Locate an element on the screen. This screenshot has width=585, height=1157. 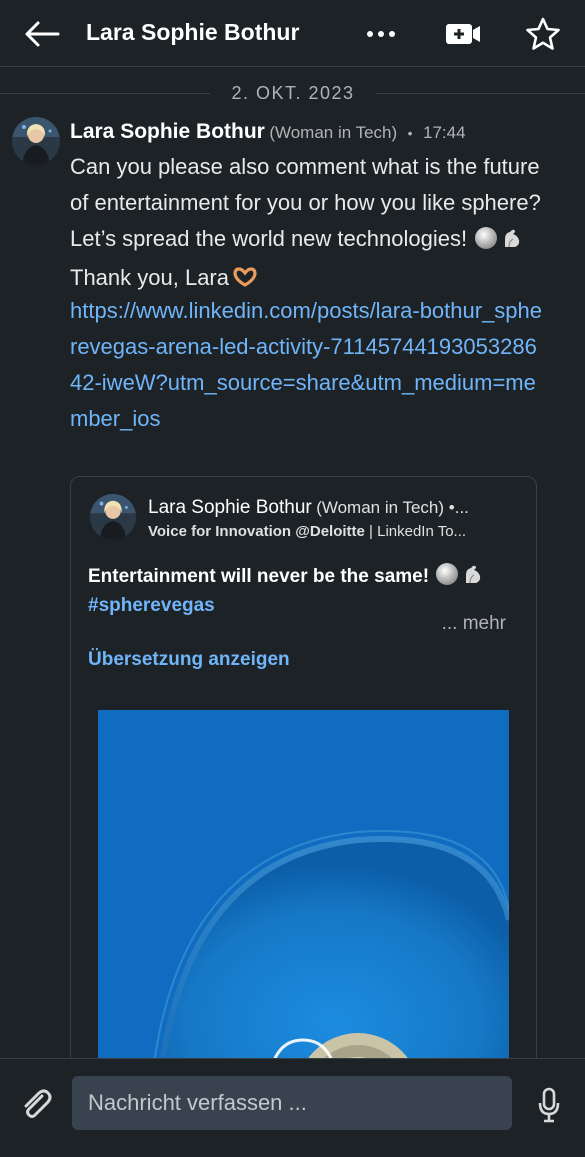
shared-post-text-content: Entertainment will never be the same! is located at coordinates (259, 576).